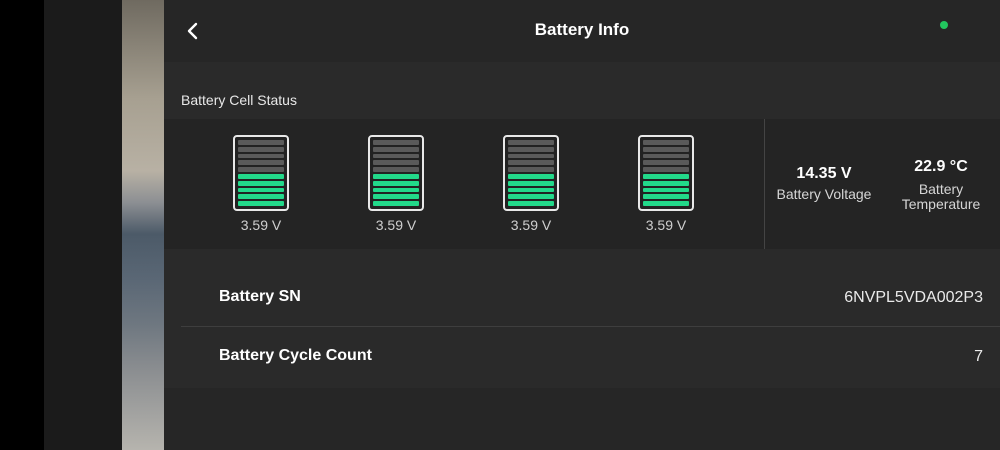 The width and height of the screenshot is (1000, 450). Describe the element at coordinates (824, 194) in the screenshot. I see `battery-voltage-label: Battery Voltage` at that location.